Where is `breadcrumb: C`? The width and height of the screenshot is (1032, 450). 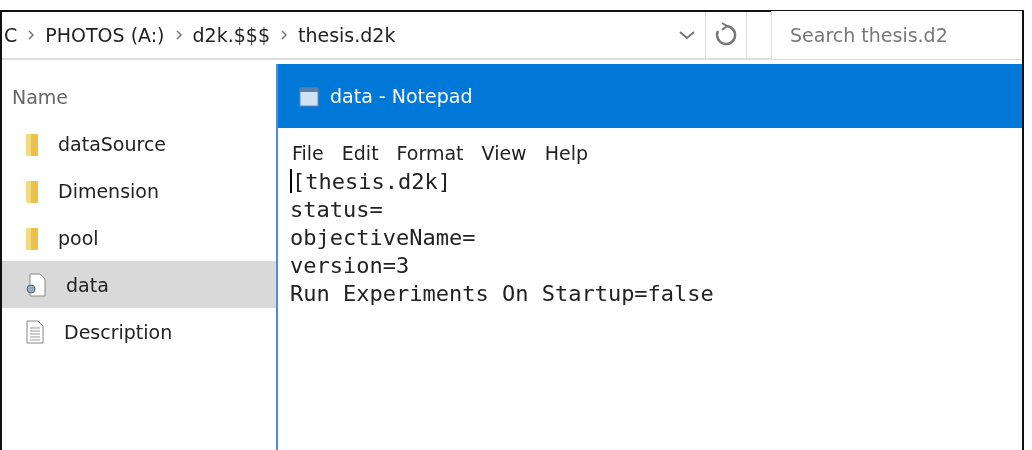 breadcrumb: C is located at coordinates (11, 35).